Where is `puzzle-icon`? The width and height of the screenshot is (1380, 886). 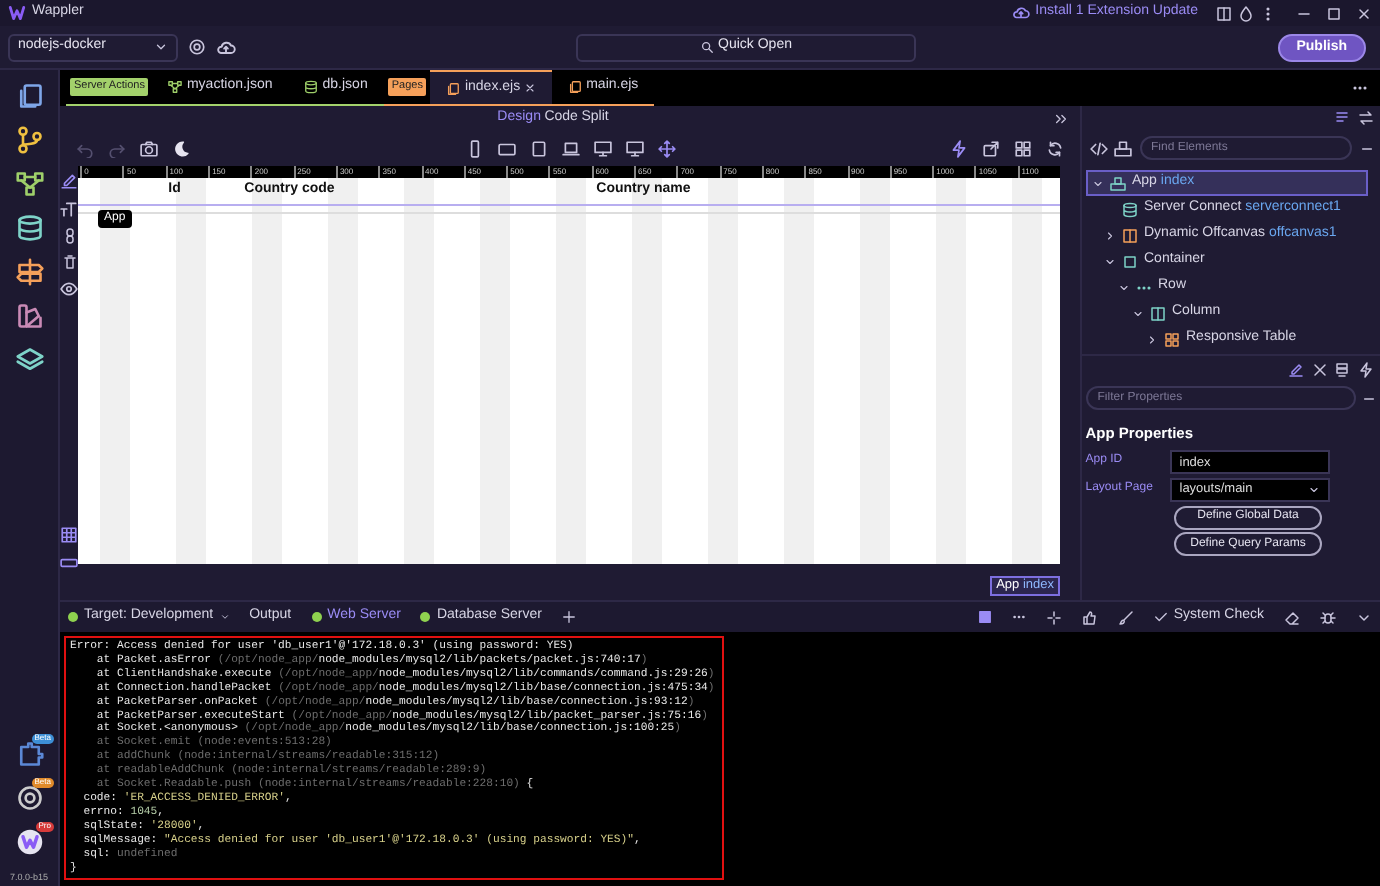
puzzle-icon is located at coordinates (29, 753).